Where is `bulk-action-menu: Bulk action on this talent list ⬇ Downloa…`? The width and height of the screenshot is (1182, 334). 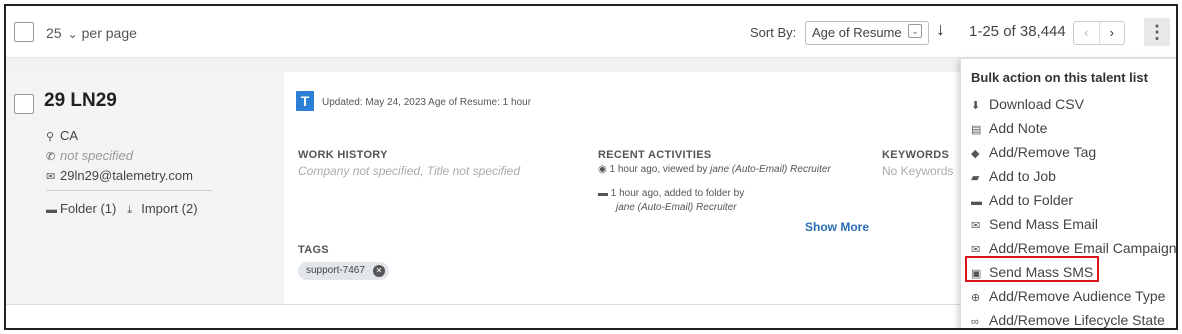
bulk-action-menu: Bulk action on this talent list ⬇ Downloa… is located at coordinates (1068, 193).